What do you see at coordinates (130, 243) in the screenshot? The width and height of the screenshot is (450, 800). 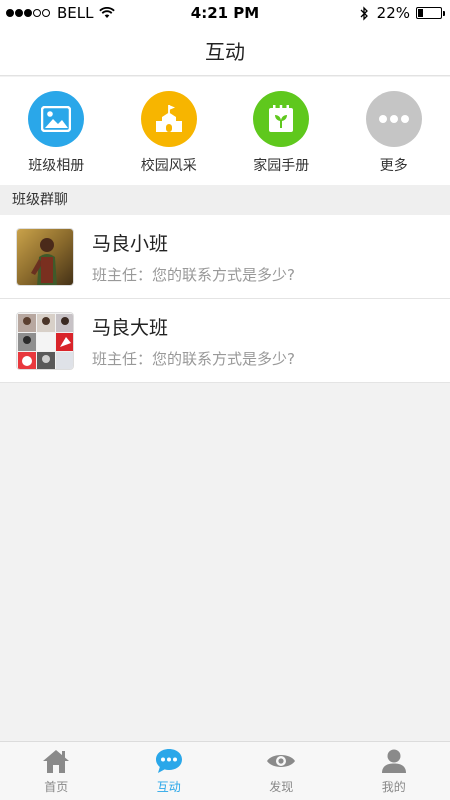 I see `chat-name: 马良小班` at bounding box center [130, 243].